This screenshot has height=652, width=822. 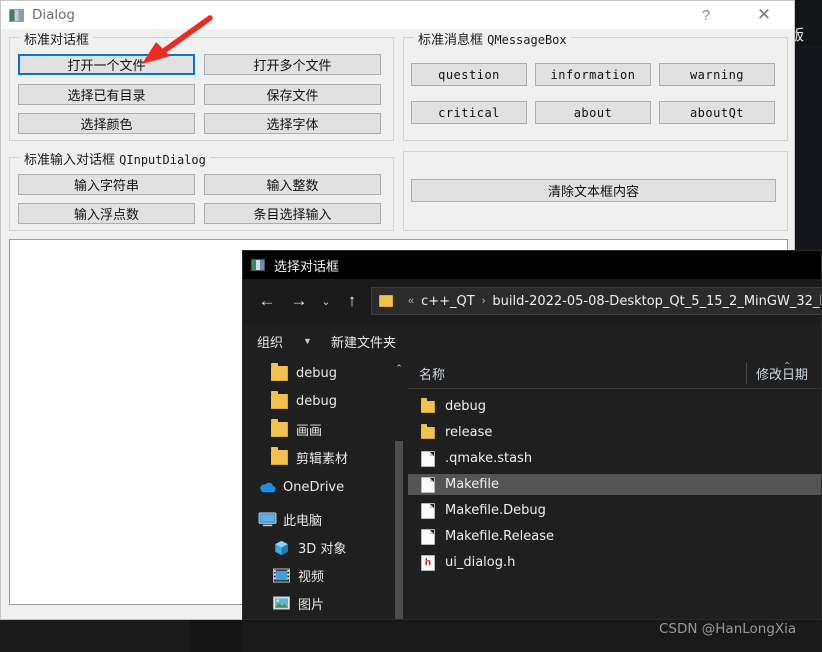 I want to click on table-row: release 2022/5/8 15:05, so click(x=614, y=432).